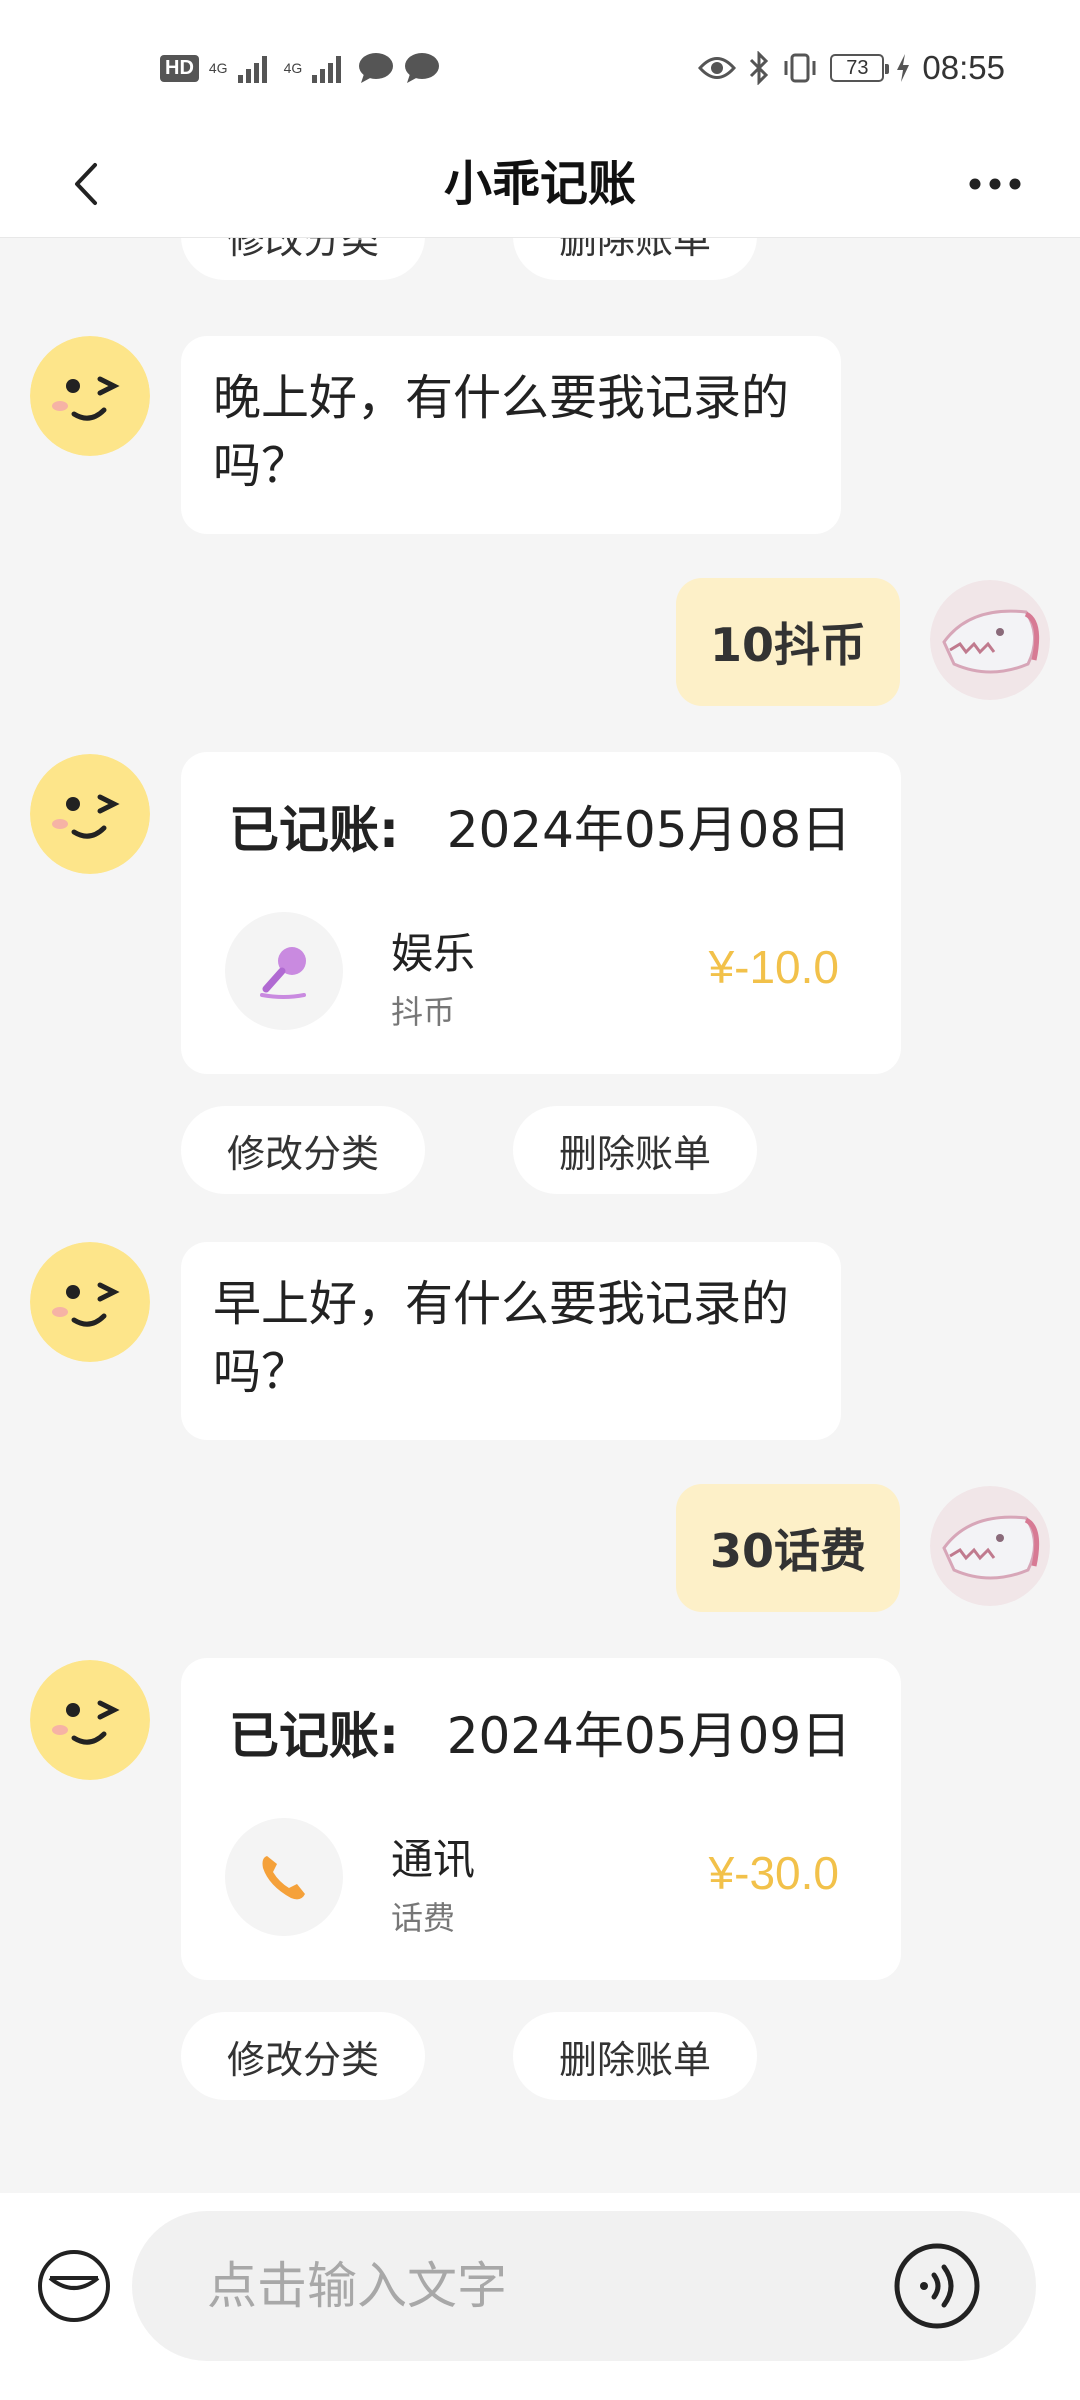  I want to click on wallet-icon, so click(74, 2286).